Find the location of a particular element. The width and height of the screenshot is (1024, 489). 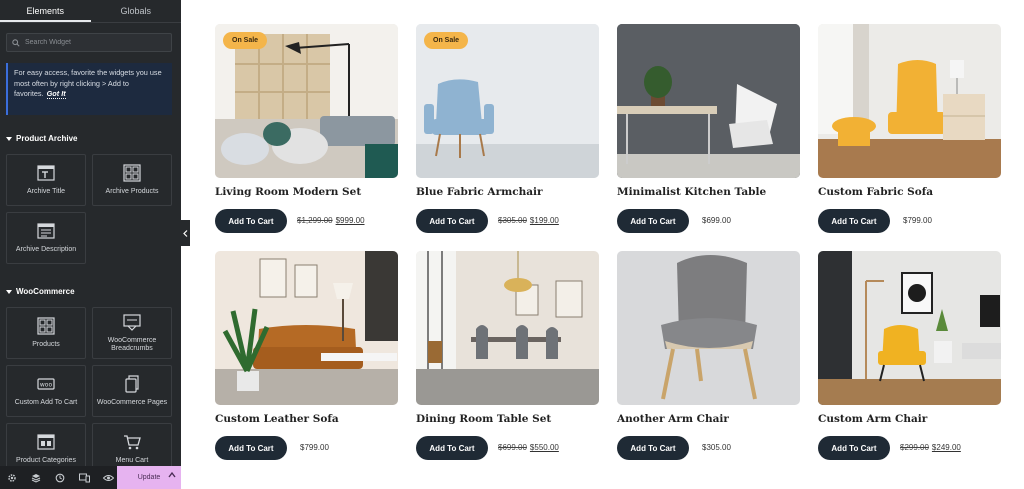

sale-price: $550.00 is located at coordinates (544, 447).